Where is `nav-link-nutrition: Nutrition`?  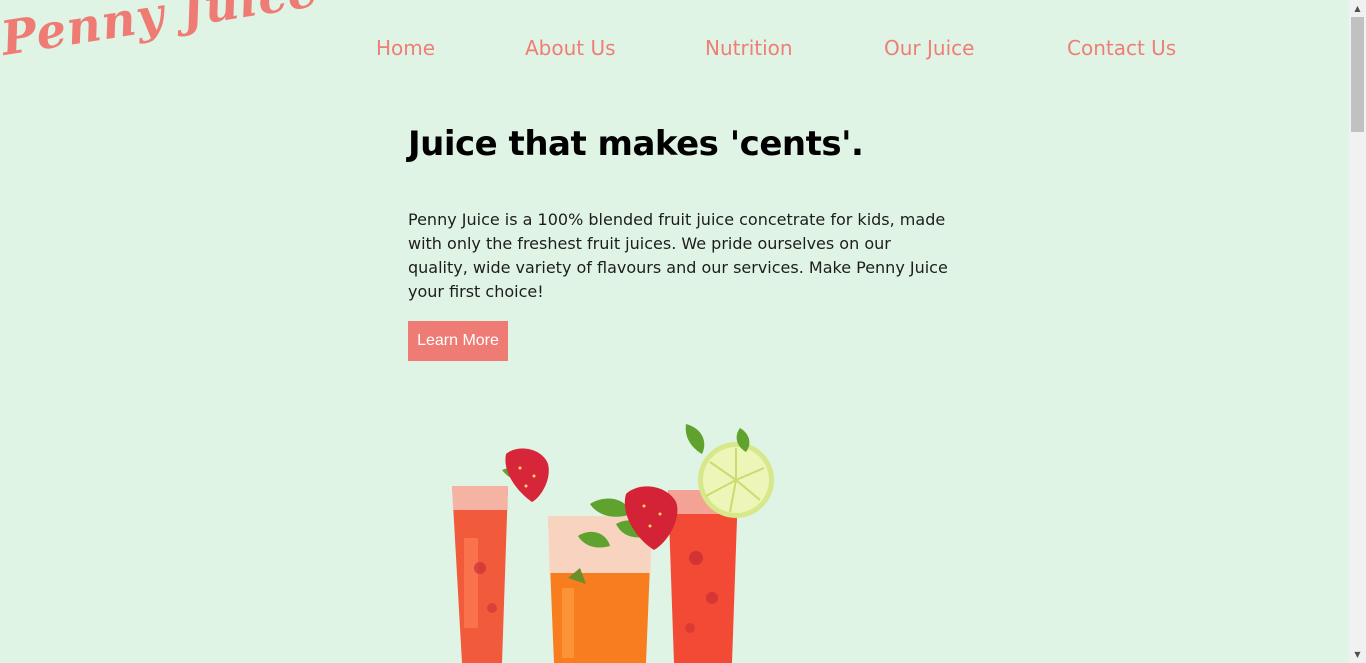 nav-link-nutrition: Nutrition is located at coordinates (749, 48).